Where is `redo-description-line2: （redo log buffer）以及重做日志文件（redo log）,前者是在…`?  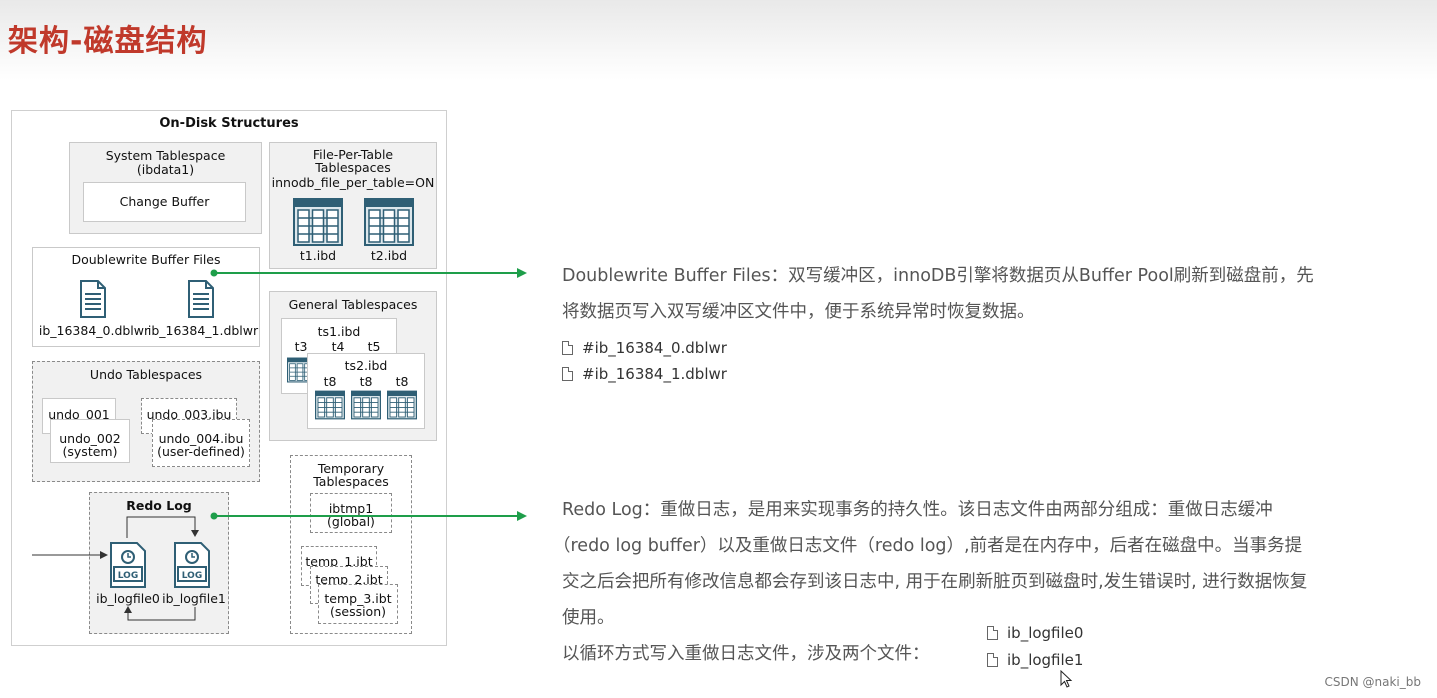
redo-description-line2: （redo log buffer）以及重做日志文件（redo log）,前者是在… is located at coordinates (928, 546).